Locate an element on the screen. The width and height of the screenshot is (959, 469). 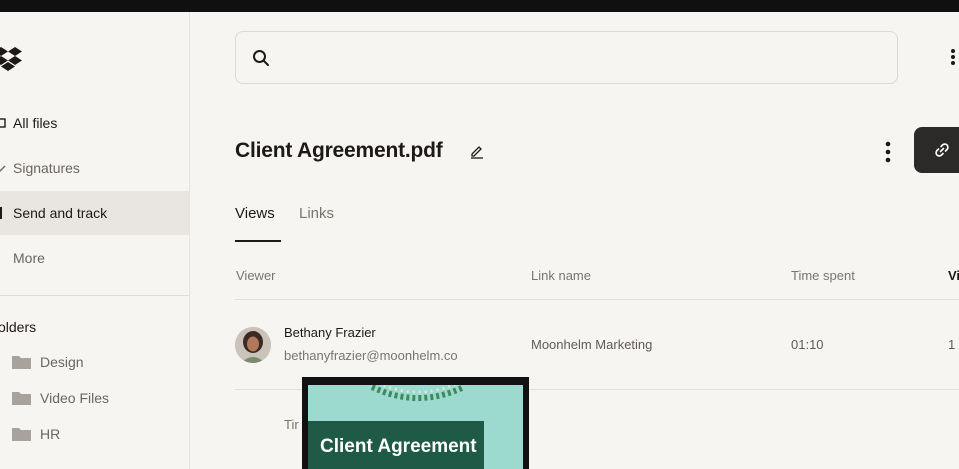
viewer-email: bethanyfrazier@moonhelm.co is located at coordinates (371, 355).